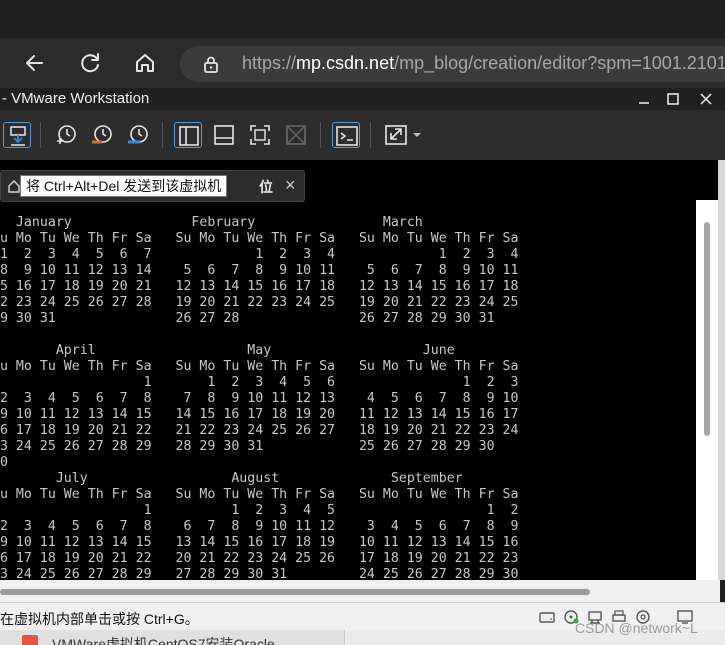 The image size is (725, 645). What do you see at coordinates (721, 370) in the screenshot?
I see `console-frame-edge` at bounding box center [721, 370].